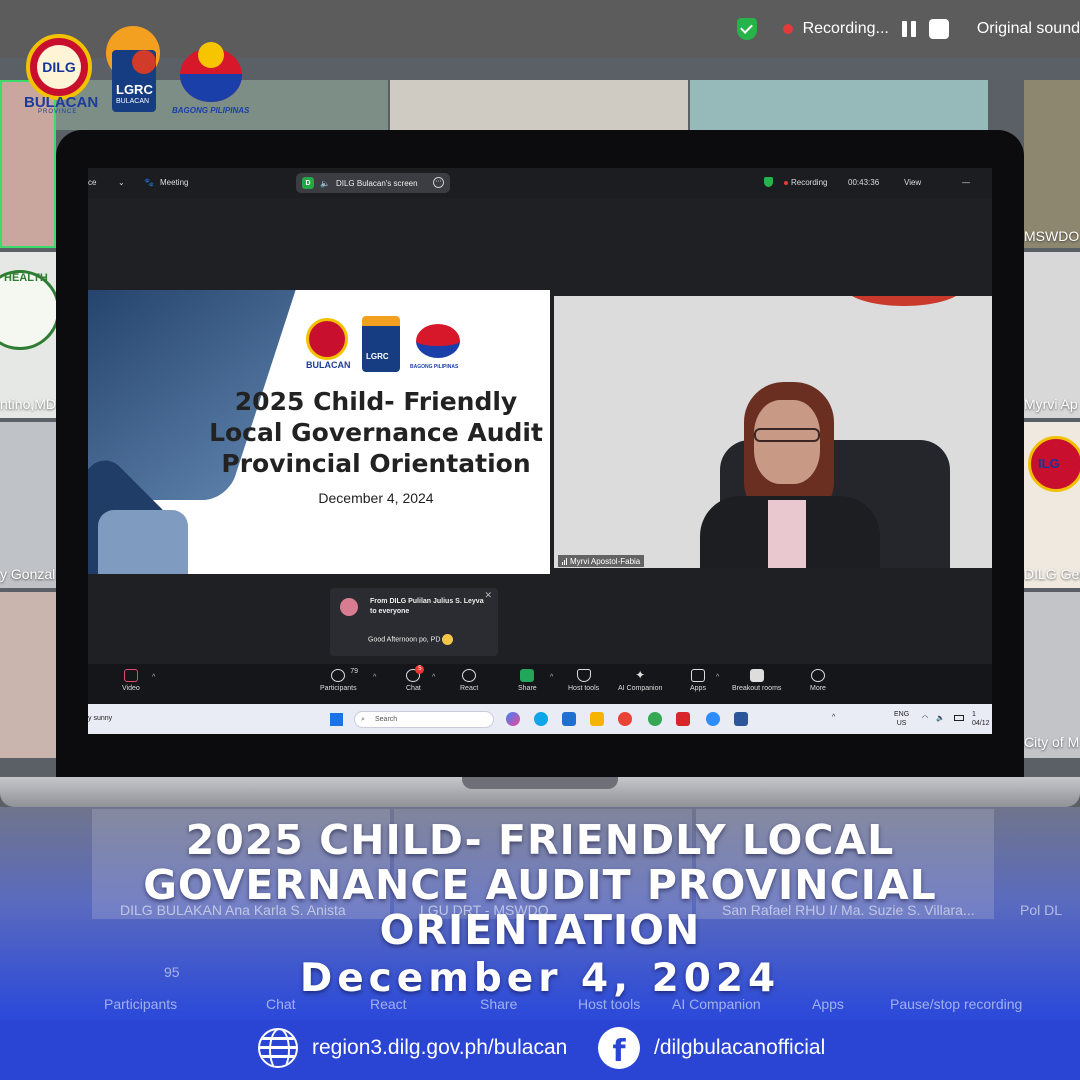 This screenshot has height=1080, width=1080. I want to click on apps-caret-icon: ^, so click(717, 677).